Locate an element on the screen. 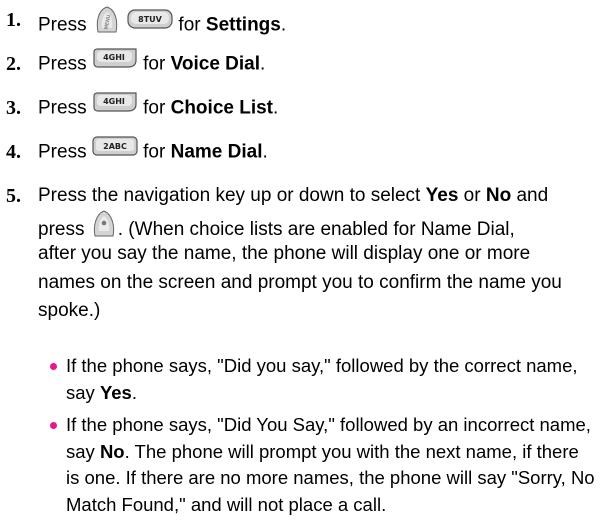 The image size is (600, 523). 2abc-key-icon: 2ABC is located at coordinates (115, 150).